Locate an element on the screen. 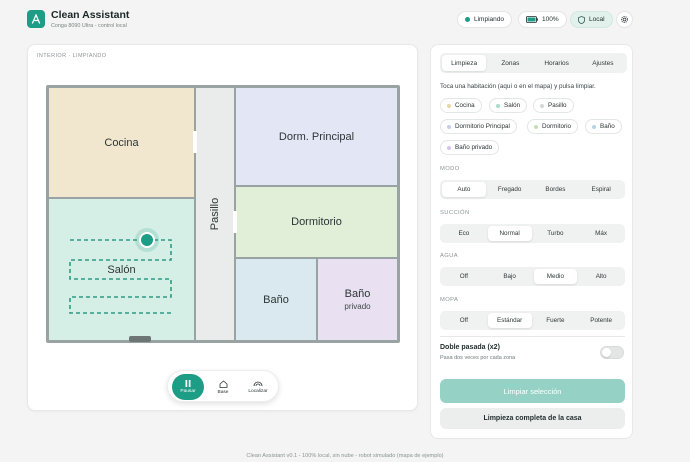 This screenshot has height=462, width=690. signal-icon is located at coordinates (258, 384).